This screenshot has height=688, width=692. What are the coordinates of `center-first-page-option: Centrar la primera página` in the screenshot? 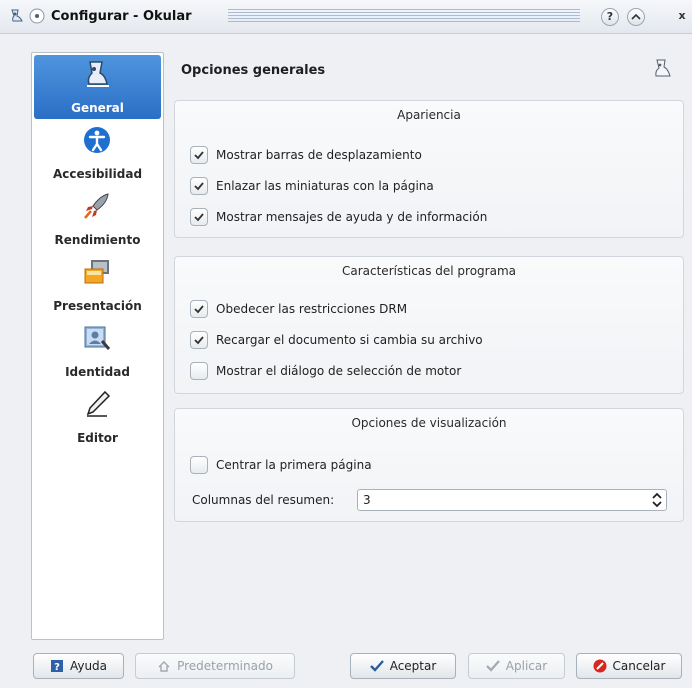 It's located at (281, 465).